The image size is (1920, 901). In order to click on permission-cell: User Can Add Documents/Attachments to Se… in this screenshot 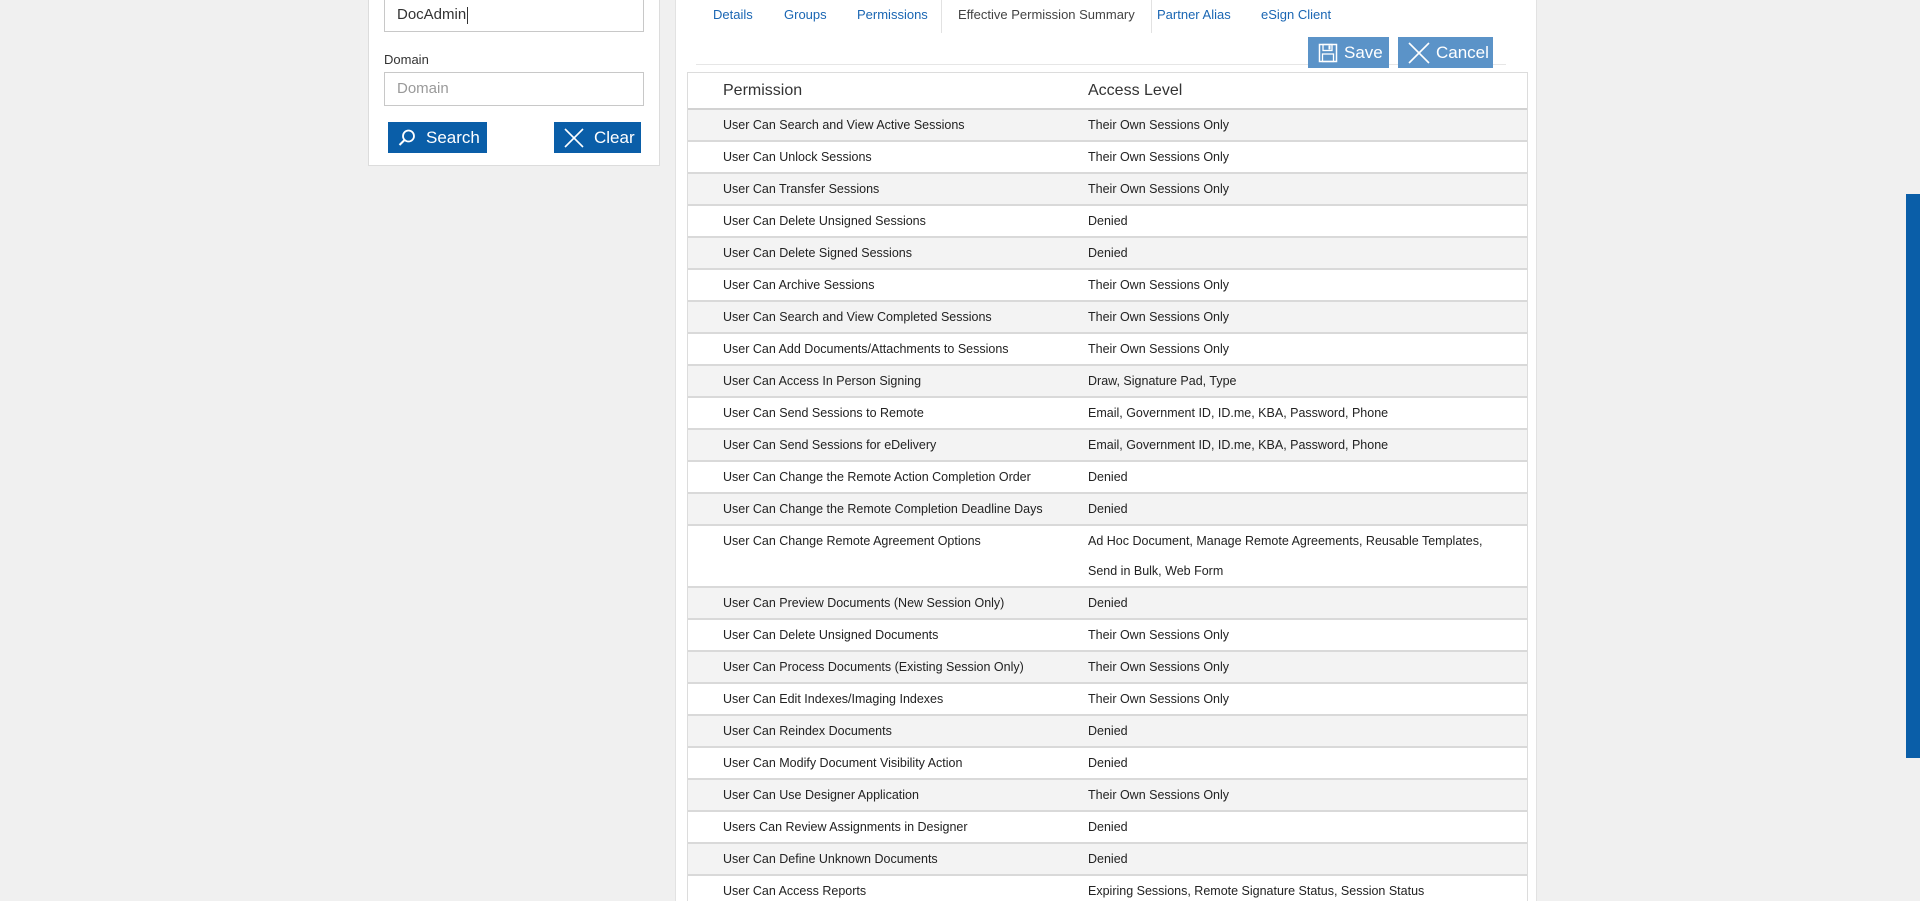, I will do `click(866, 349)`.